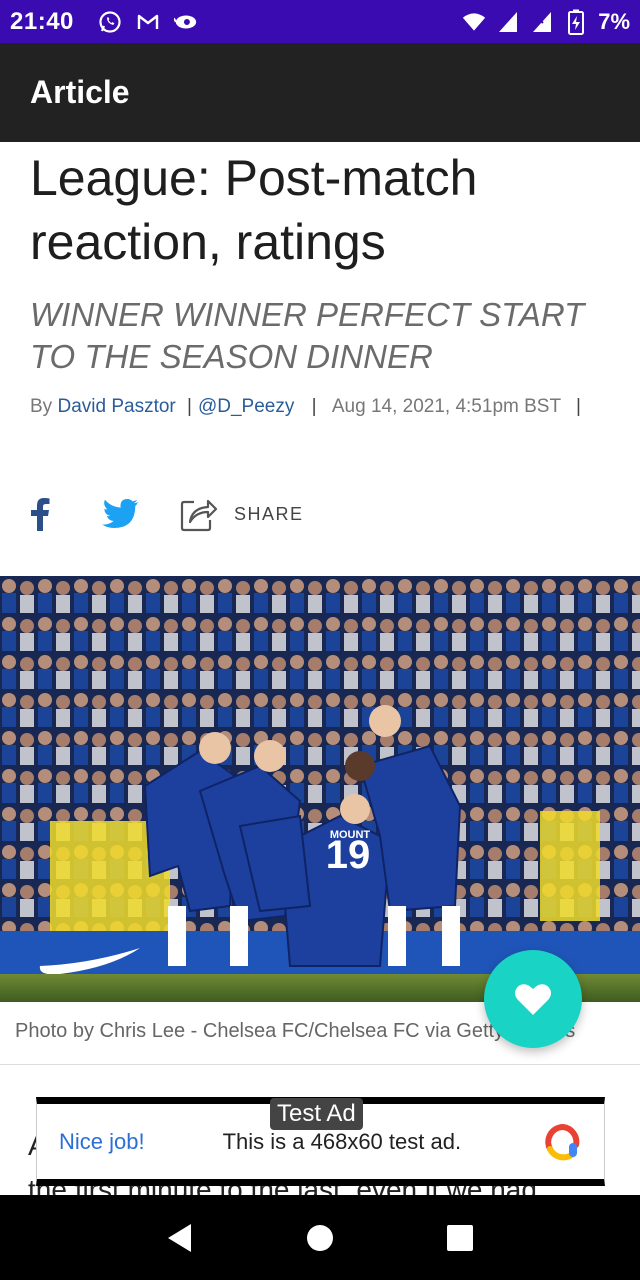 The width and height of the screenshot is (640, 1280). What do you see at coordinates (320, 1064) in the screenshot?
I see `divider` at bounding box center [320, 1064].